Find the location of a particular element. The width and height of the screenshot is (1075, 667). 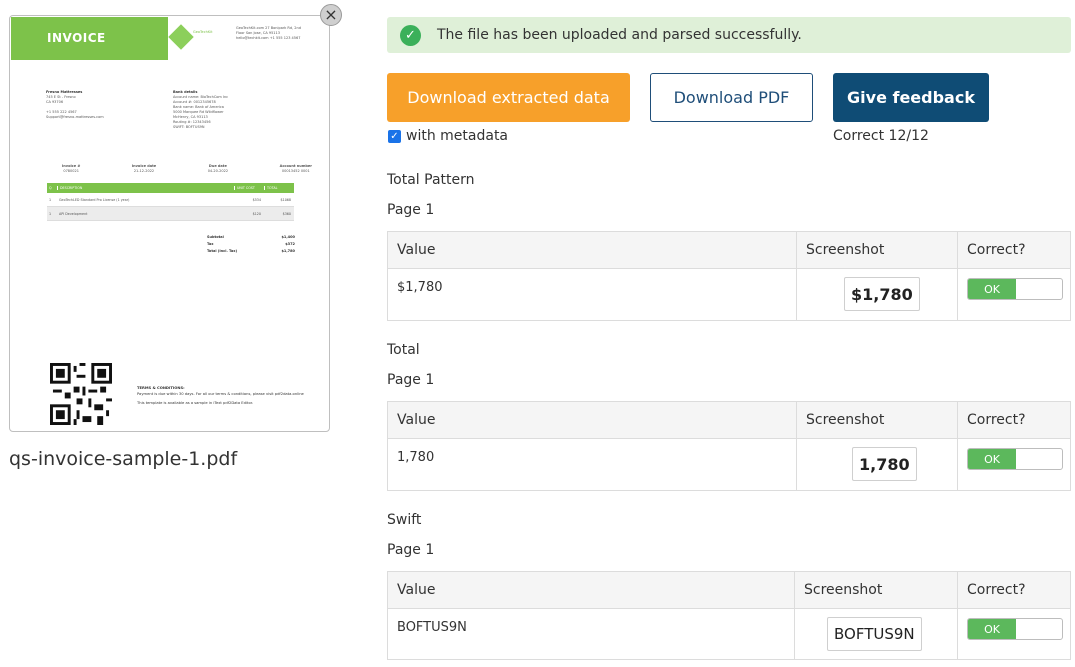

screenshot-cell: $1,780 is located at coordinates (877, 294).